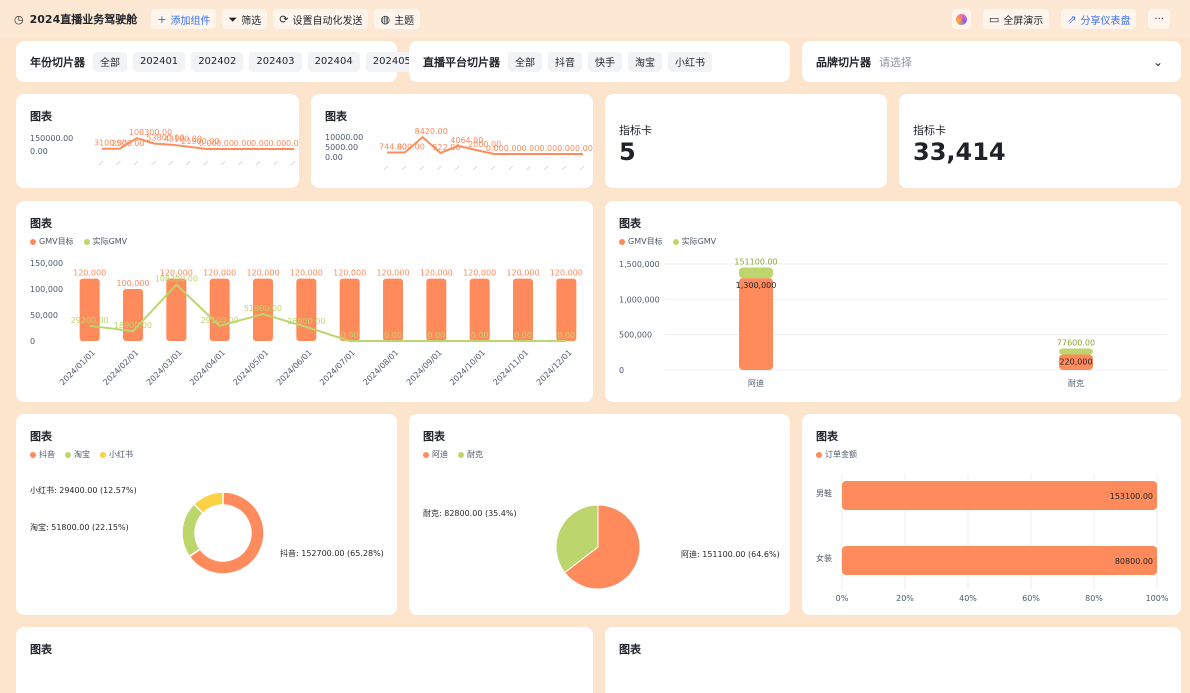 This screenshot has height=693, width=1190. I want to click on target-data-label: 1,300,000, so click(756, 285).